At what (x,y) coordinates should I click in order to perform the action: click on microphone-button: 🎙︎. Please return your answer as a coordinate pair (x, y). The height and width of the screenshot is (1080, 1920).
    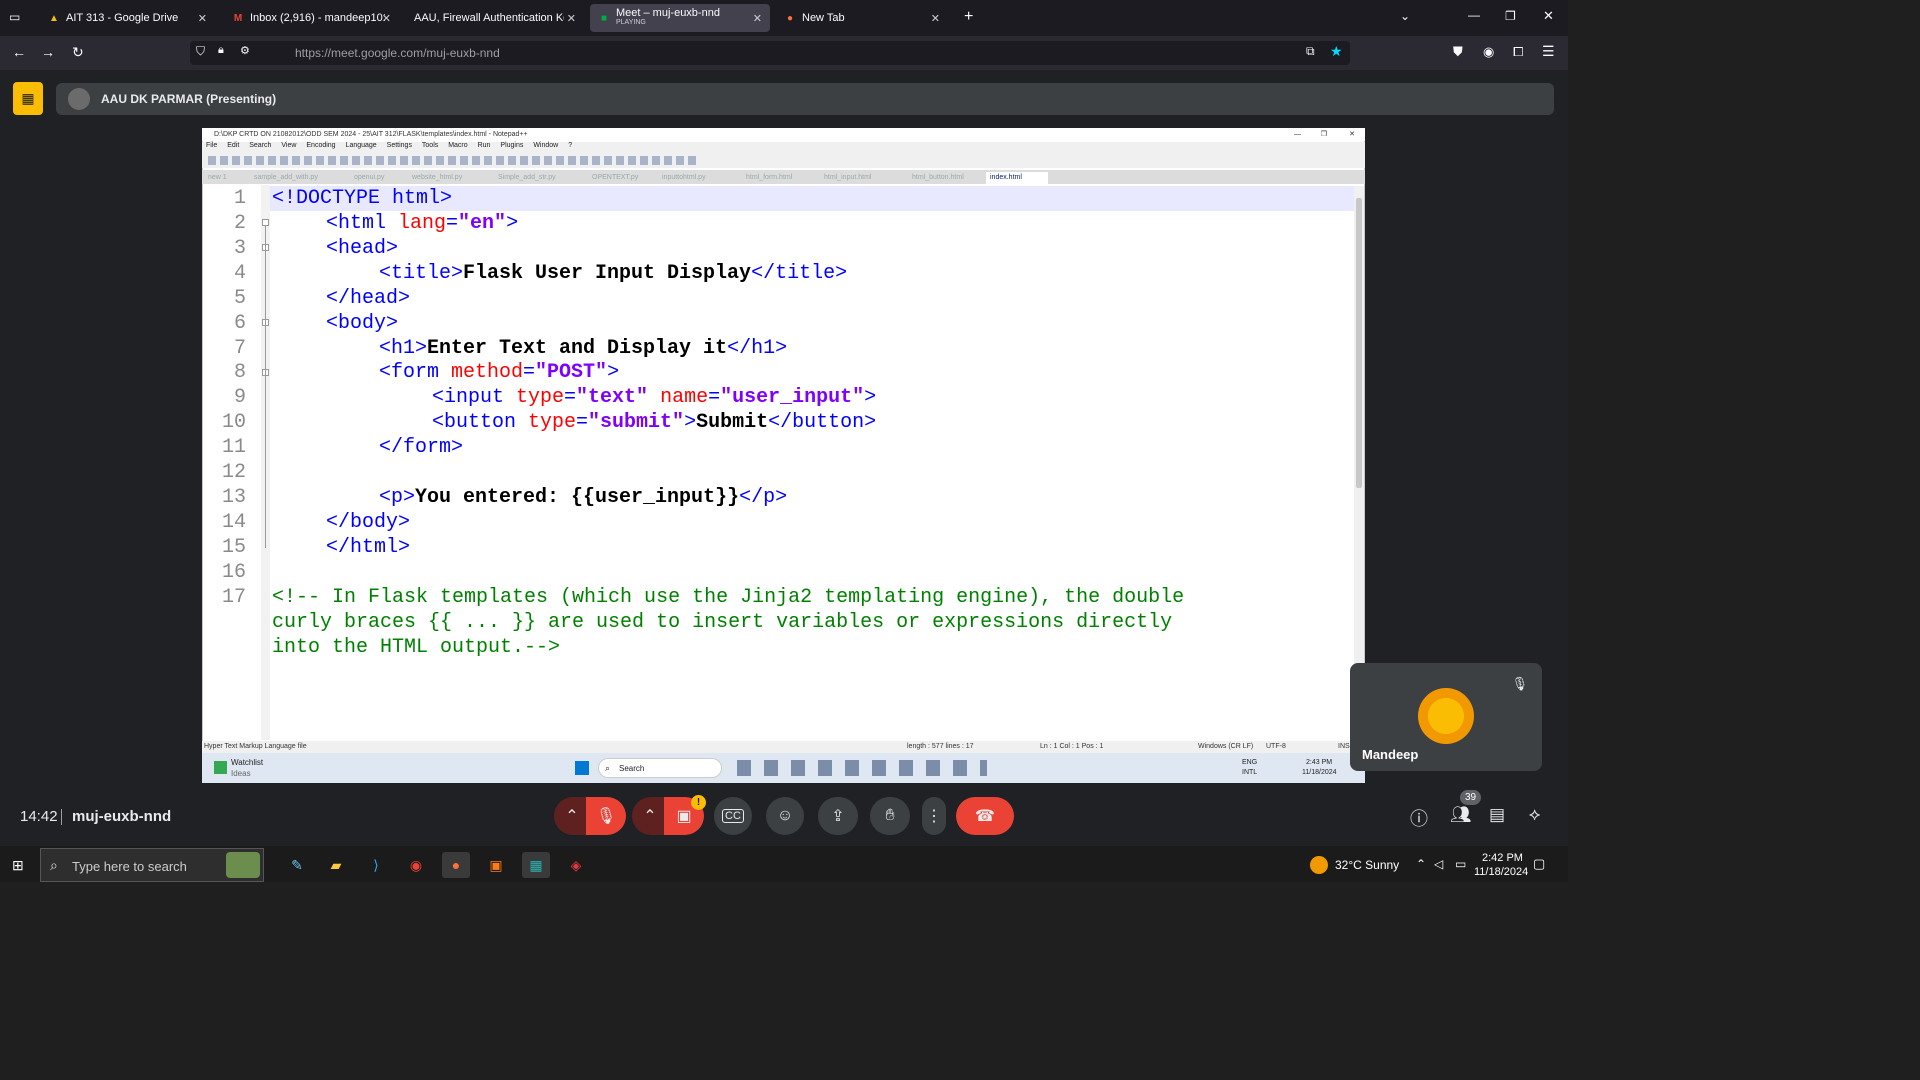
    Looking at the image, I should click on (606, 816).